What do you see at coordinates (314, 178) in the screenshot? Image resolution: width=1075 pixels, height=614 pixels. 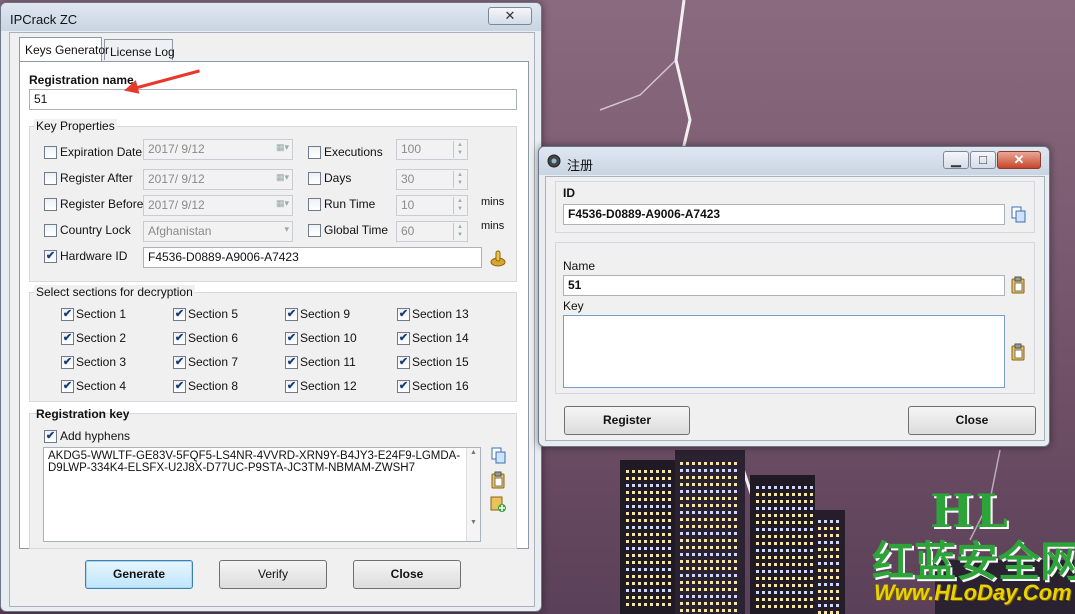 I see `days-checkbox` at bounding box center [314, 178].